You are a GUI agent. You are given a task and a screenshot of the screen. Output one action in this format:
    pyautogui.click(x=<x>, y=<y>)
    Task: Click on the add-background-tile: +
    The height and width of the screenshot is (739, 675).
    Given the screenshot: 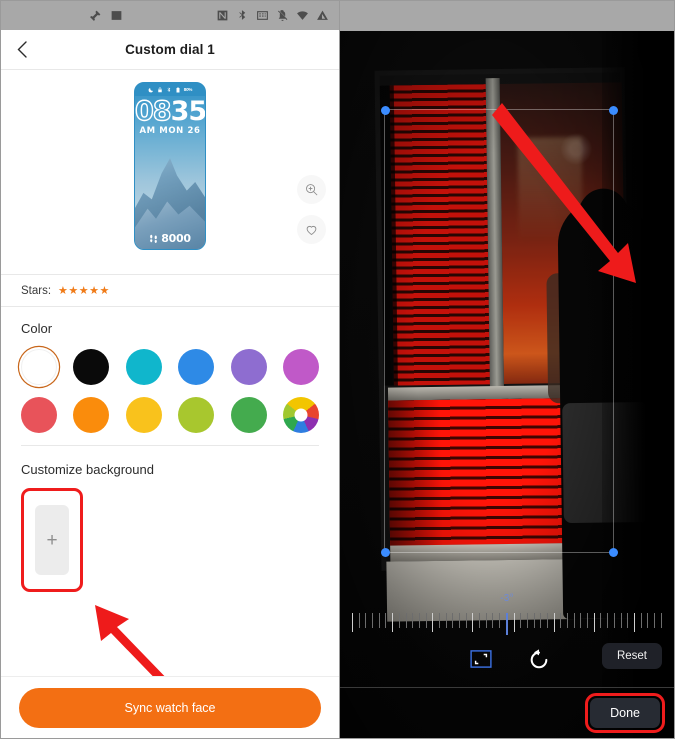 What is the action you would take?
    pyautogui.click(x=52, y=540)
    